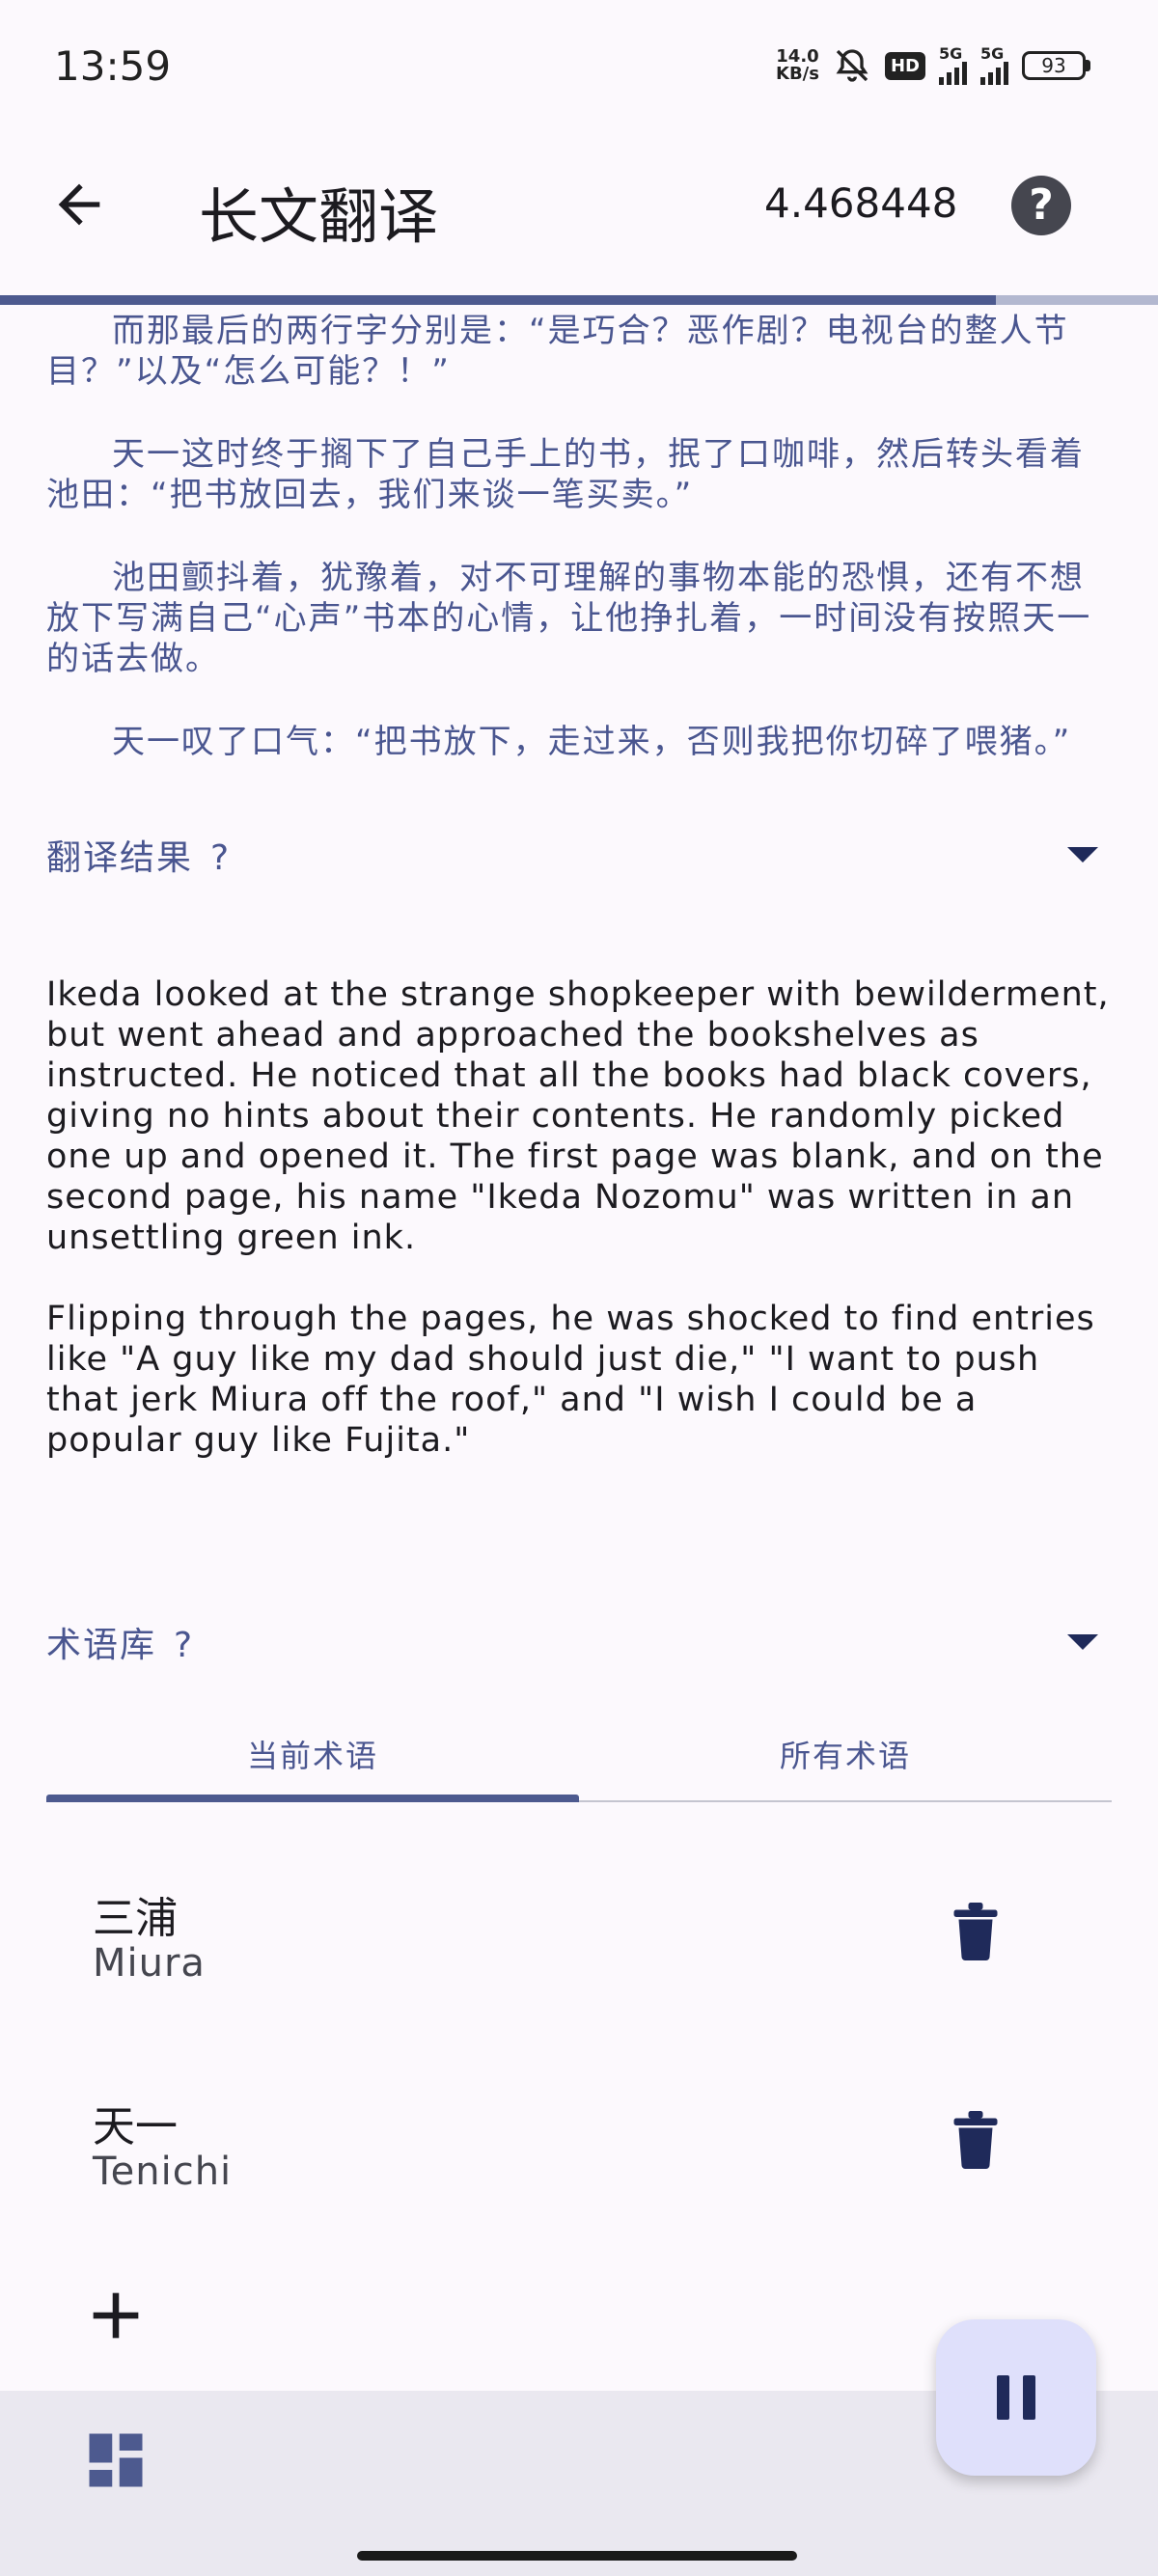  I want to click on pause-icon, so click(1016, 2397).